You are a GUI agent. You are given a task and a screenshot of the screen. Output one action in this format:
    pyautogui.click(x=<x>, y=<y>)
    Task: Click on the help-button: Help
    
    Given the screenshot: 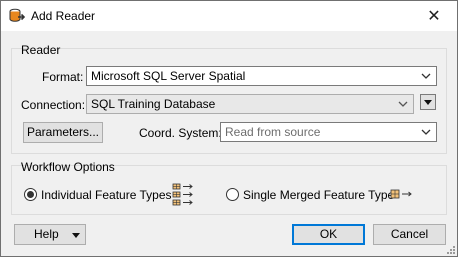 What is the action you would take?
    pyautogui.click(x=50, y=234)
    